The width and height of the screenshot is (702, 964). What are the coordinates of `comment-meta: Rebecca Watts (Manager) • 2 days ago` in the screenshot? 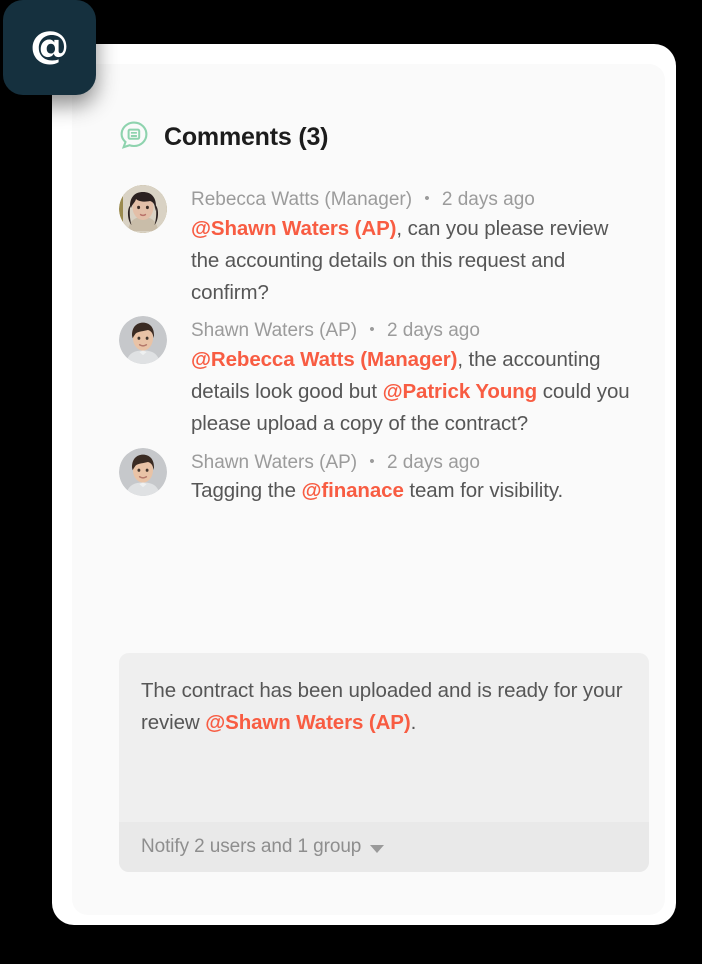 It's located at (415, 200).